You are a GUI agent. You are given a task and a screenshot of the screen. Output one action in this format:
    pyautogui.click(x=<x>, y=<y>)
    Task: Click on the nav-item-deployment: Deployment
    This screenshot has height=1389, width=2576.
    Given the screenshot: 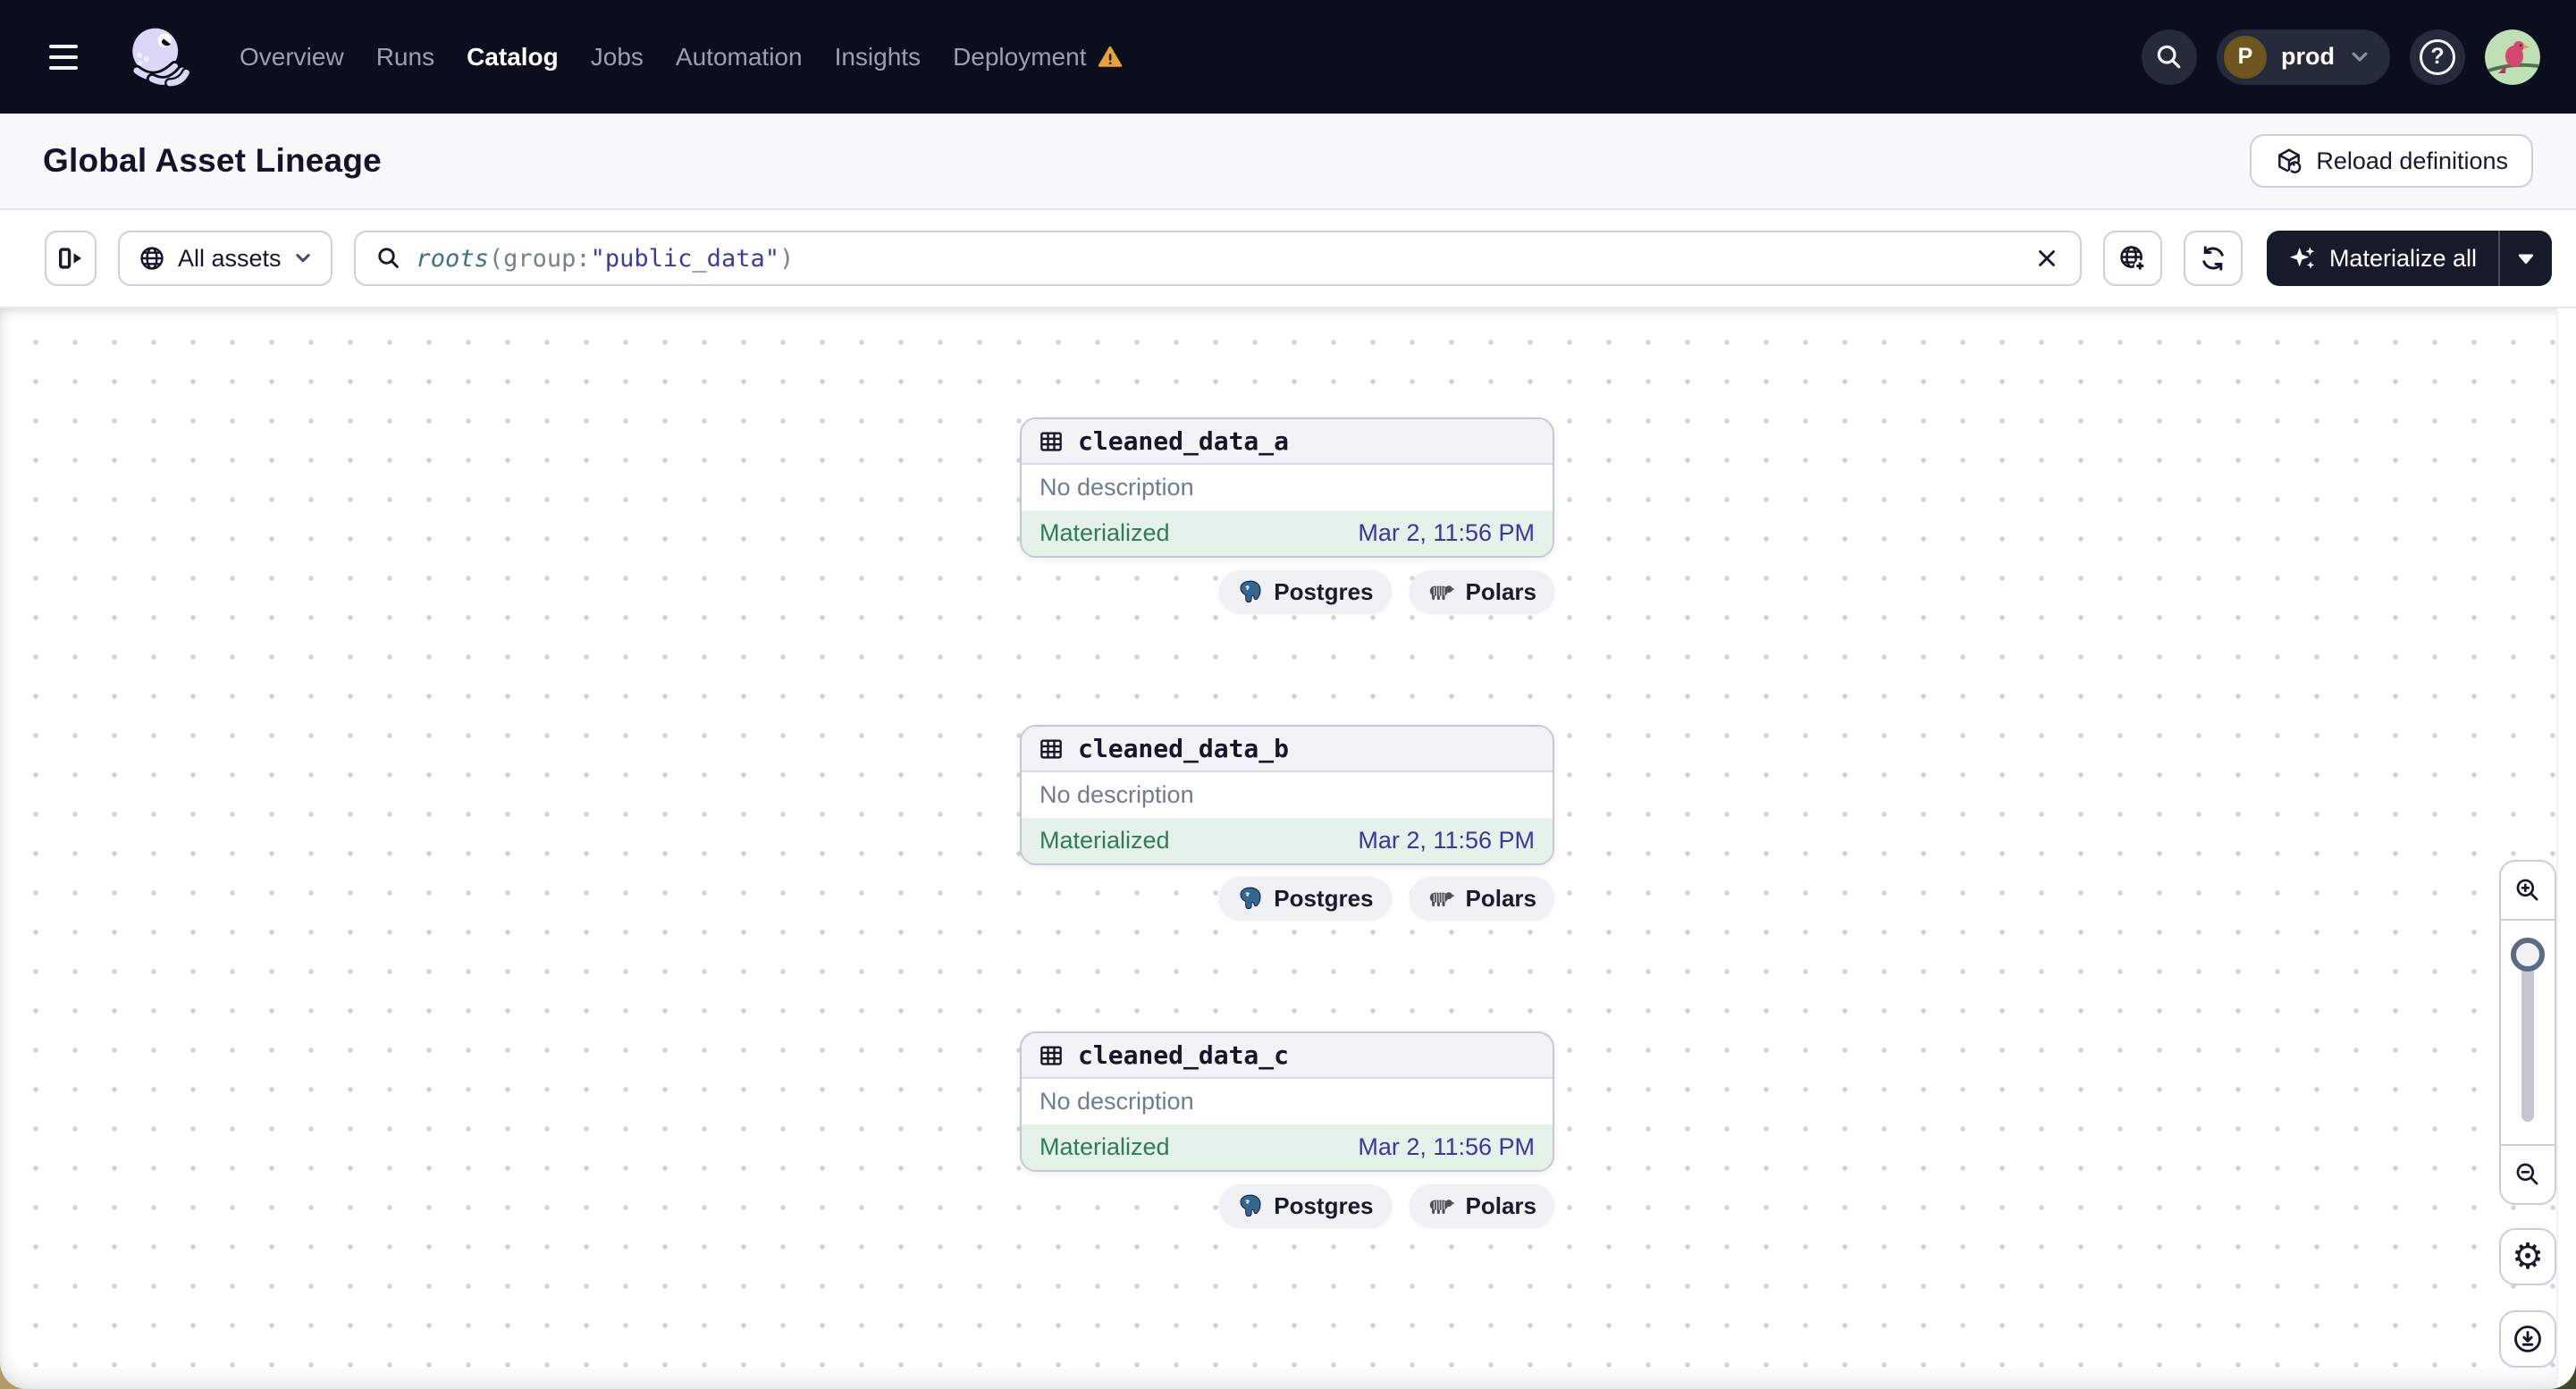 What is the action you would take?
    pyautogui.click(x=1039, y=57)
    